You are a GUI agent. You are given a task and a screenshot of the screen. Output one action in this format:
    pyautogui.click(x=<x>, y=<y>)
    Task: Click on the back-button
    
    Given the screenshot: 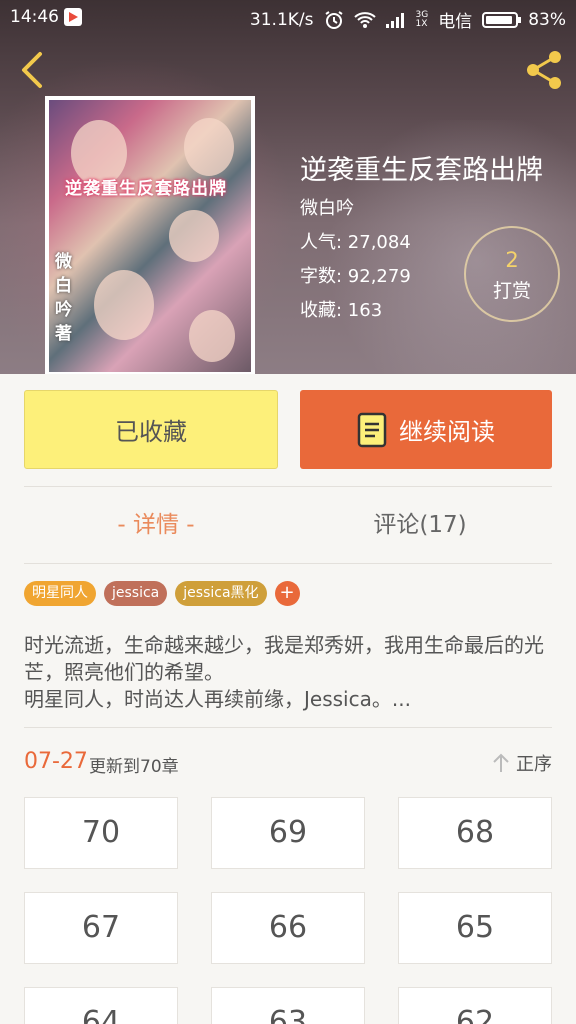 What is the action you would take?
    pyautogui.click(x=34, y=70)
    